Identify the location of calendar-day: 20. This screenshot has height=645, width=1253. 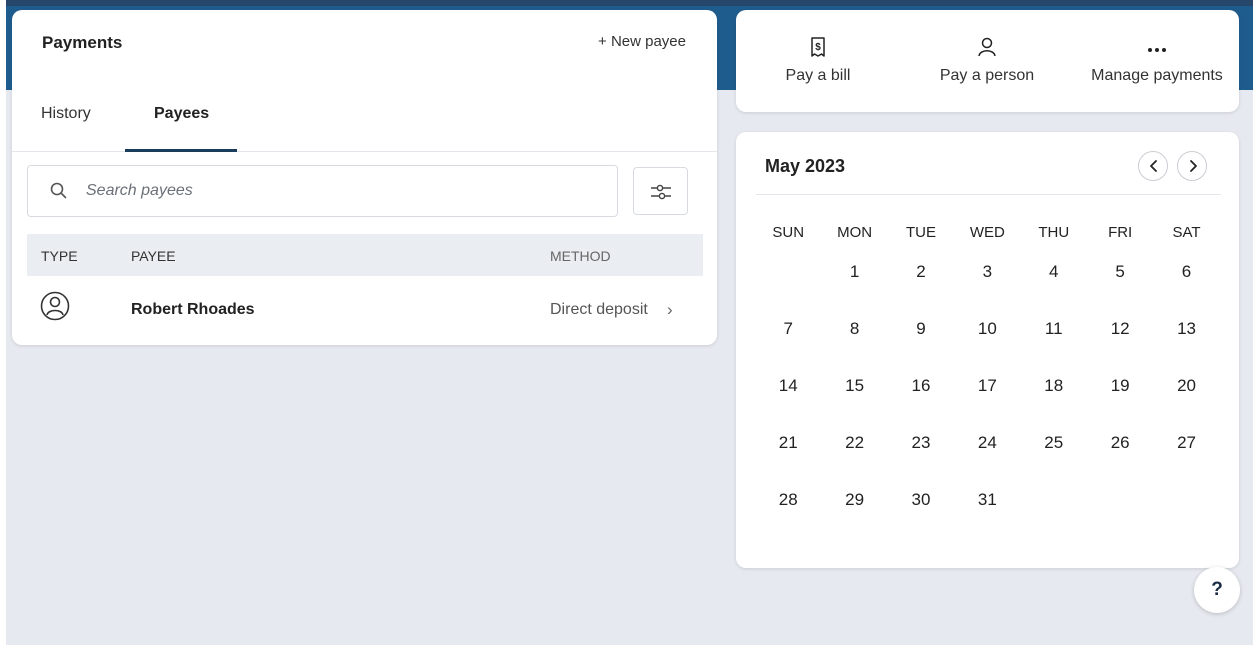
(1186, 397).